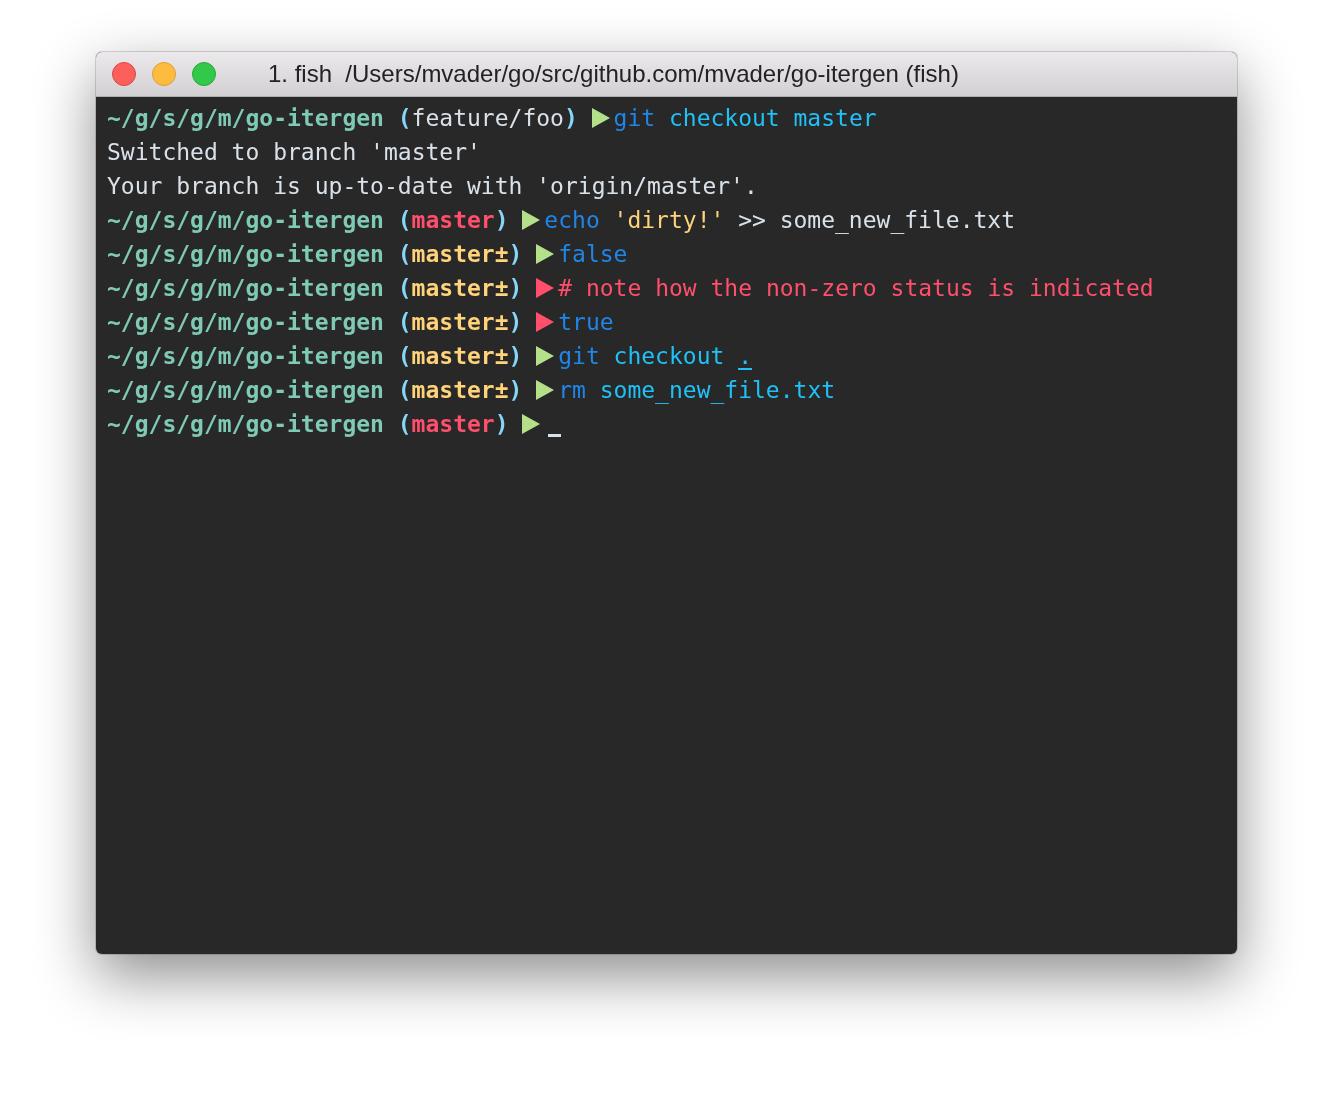 The height and width of the screenshot is (1103, 1333). Describe the element at coordinates (204, 74) in the screenshot. I see `zoom-button` at that location.